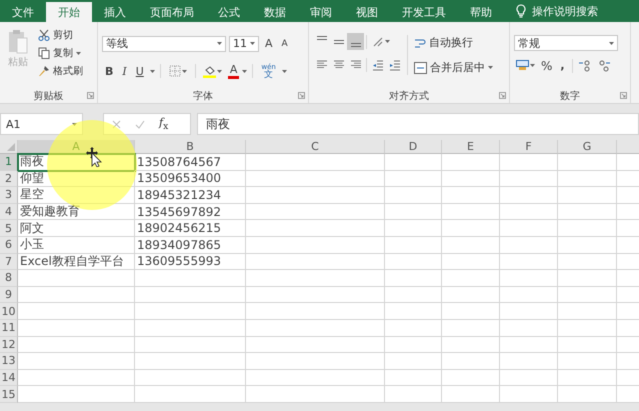 This screenshot has width=639, height=411. Describe the element at coordinates (521, 11) in the screenshot. I see `lightbulb-icon` at that location.